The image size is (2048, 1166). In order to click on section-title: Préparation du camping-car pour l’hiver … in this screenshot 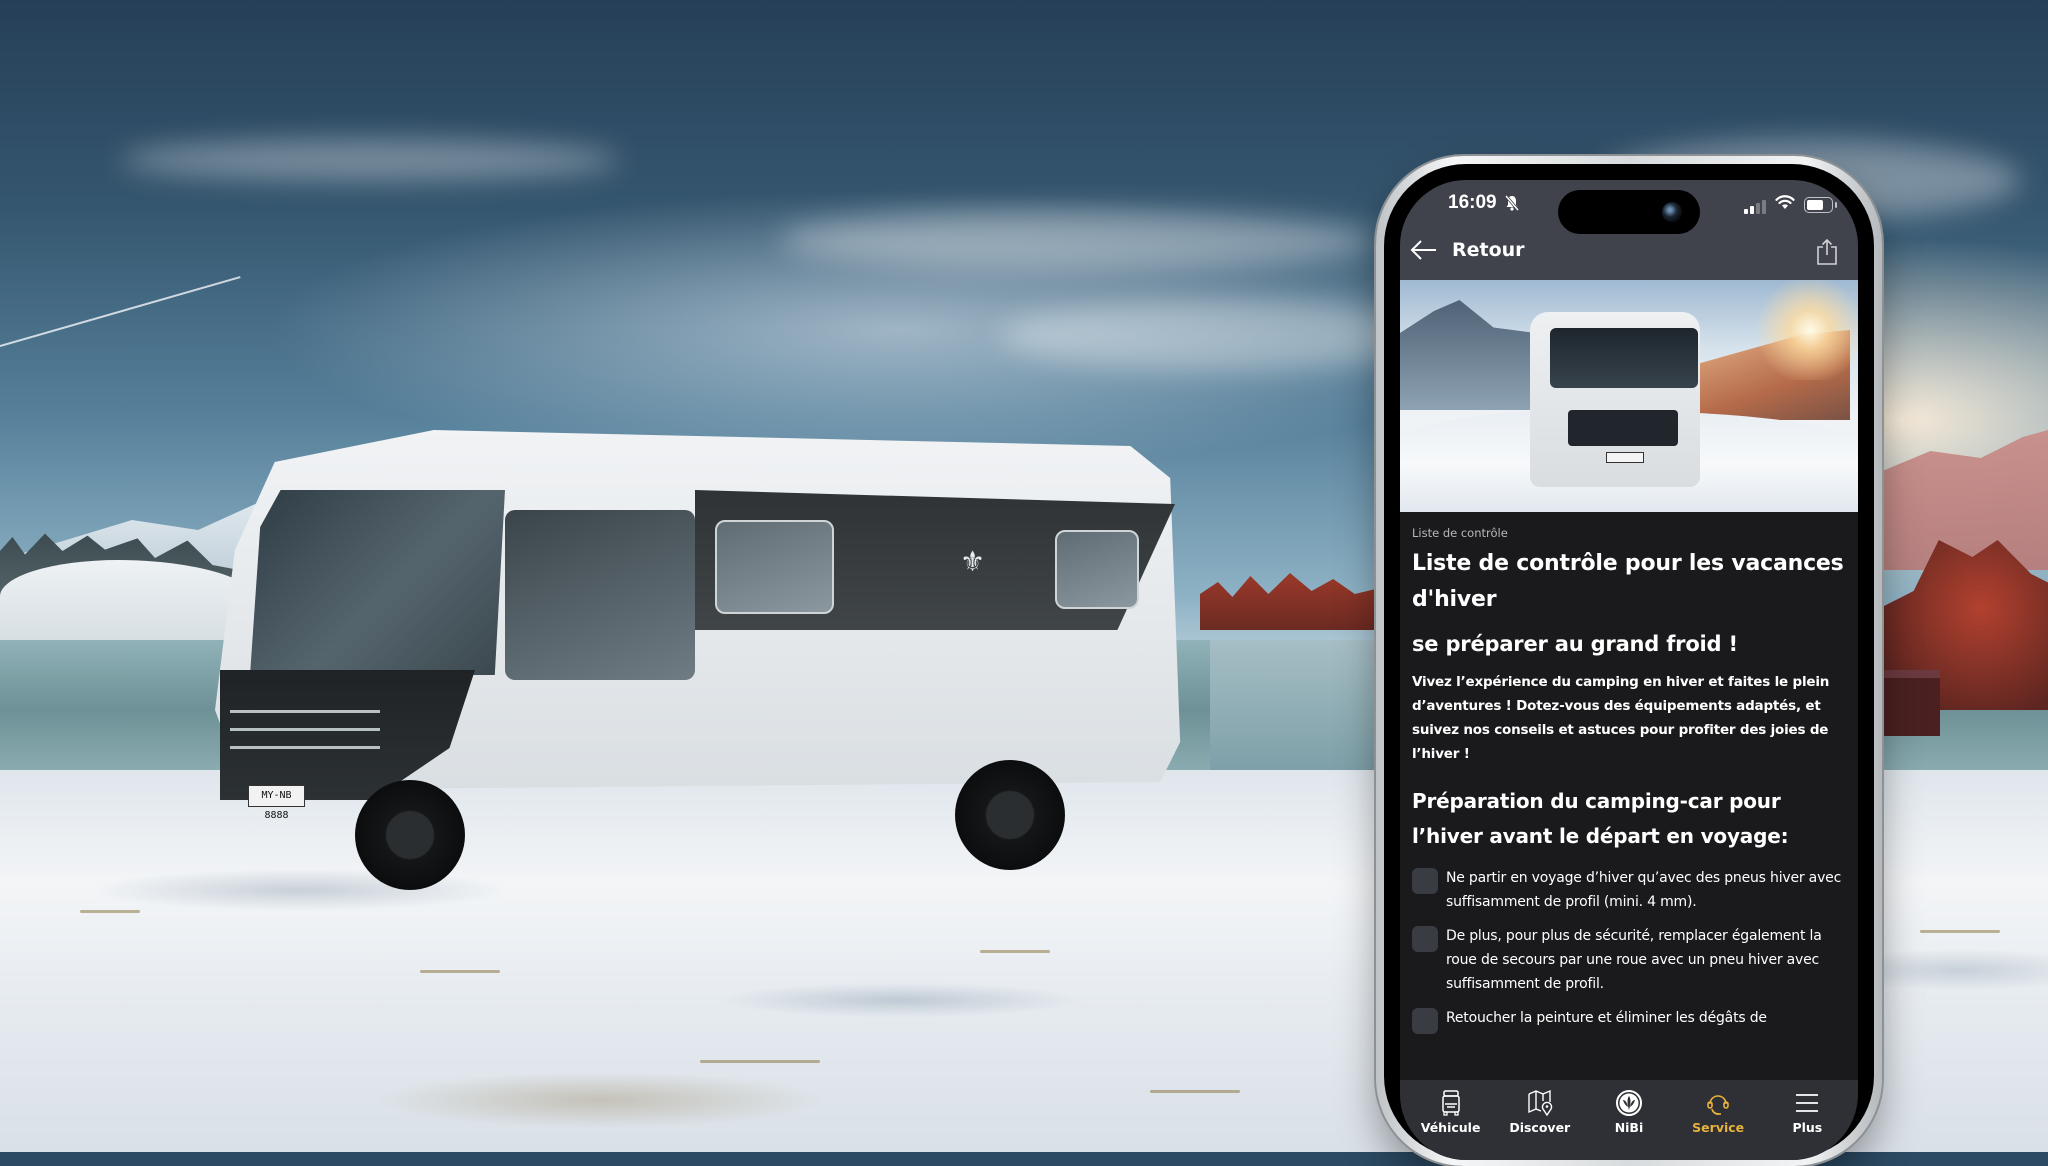, I will do `click(1600, 818)`.